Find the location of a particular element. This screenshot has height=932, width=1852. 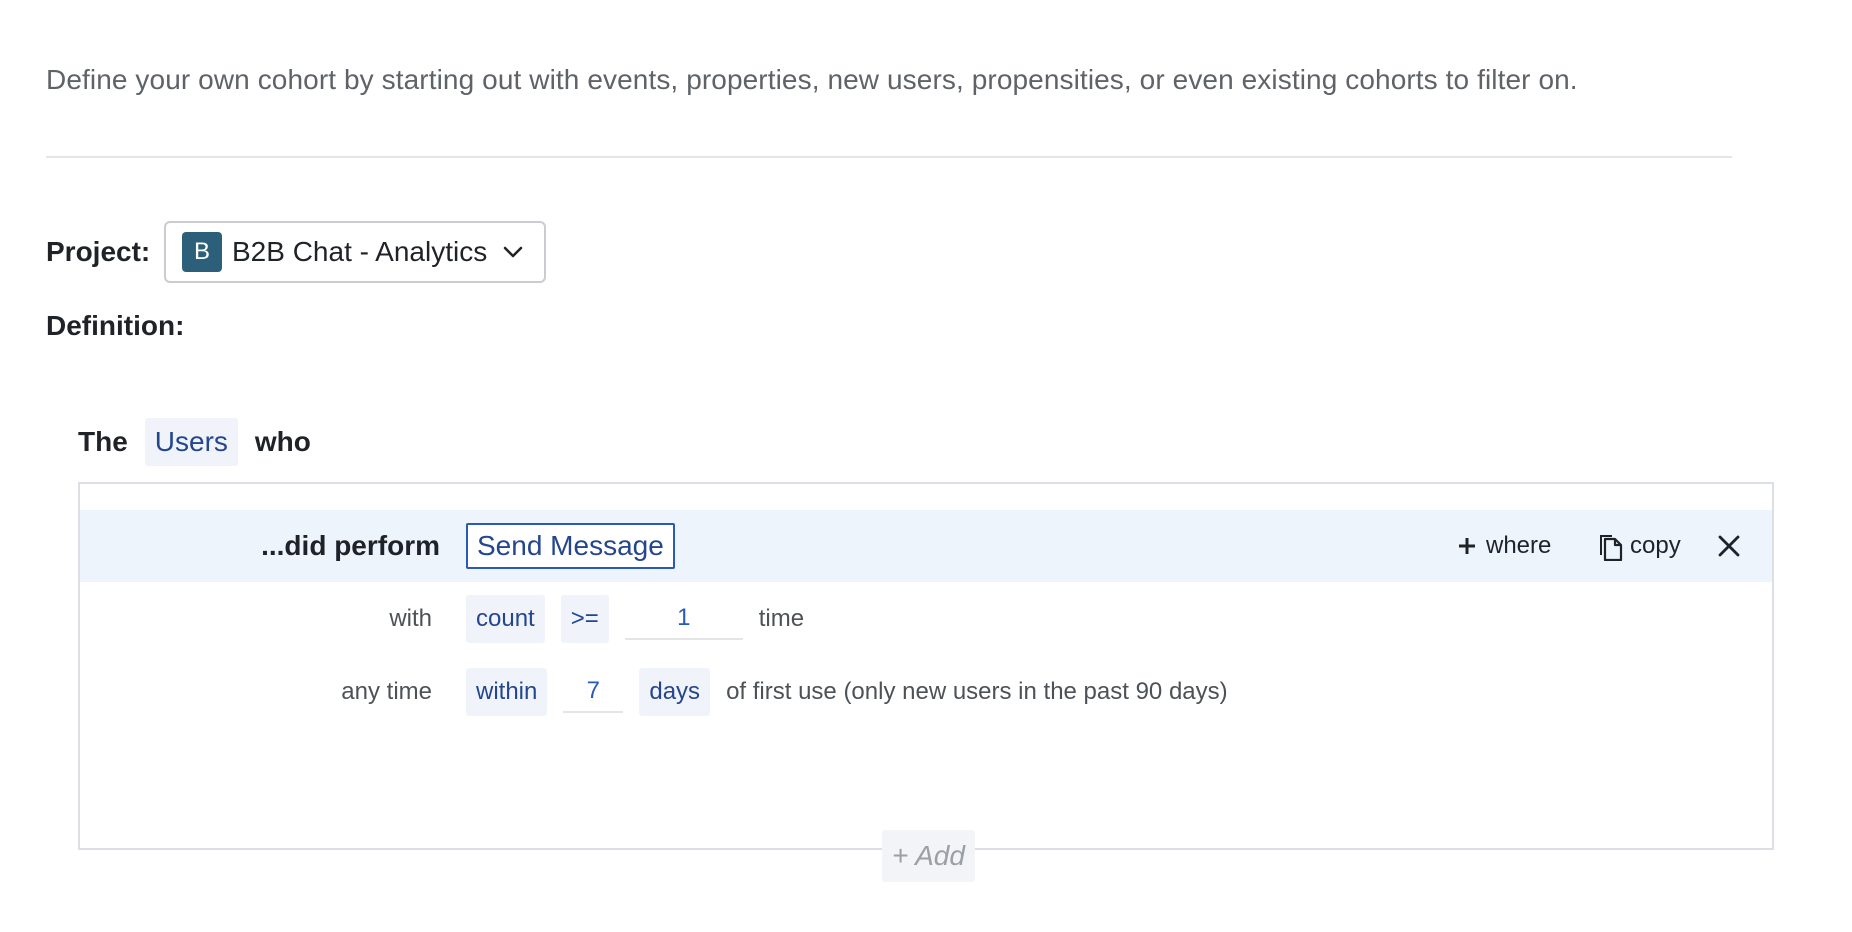

cohort-sentence: The Users who is located at coordinates (194, 442).